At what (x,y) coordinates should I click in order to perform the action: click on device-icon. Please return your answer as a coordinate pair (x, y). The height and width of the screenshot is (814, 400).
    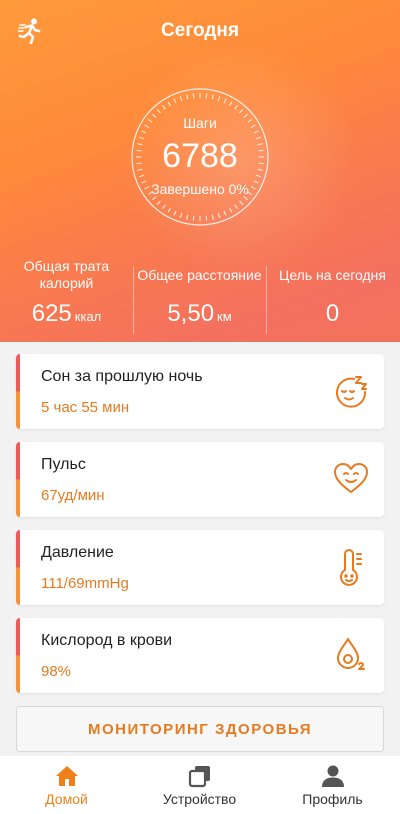
    Looking at the image, I should click on (200, 776).